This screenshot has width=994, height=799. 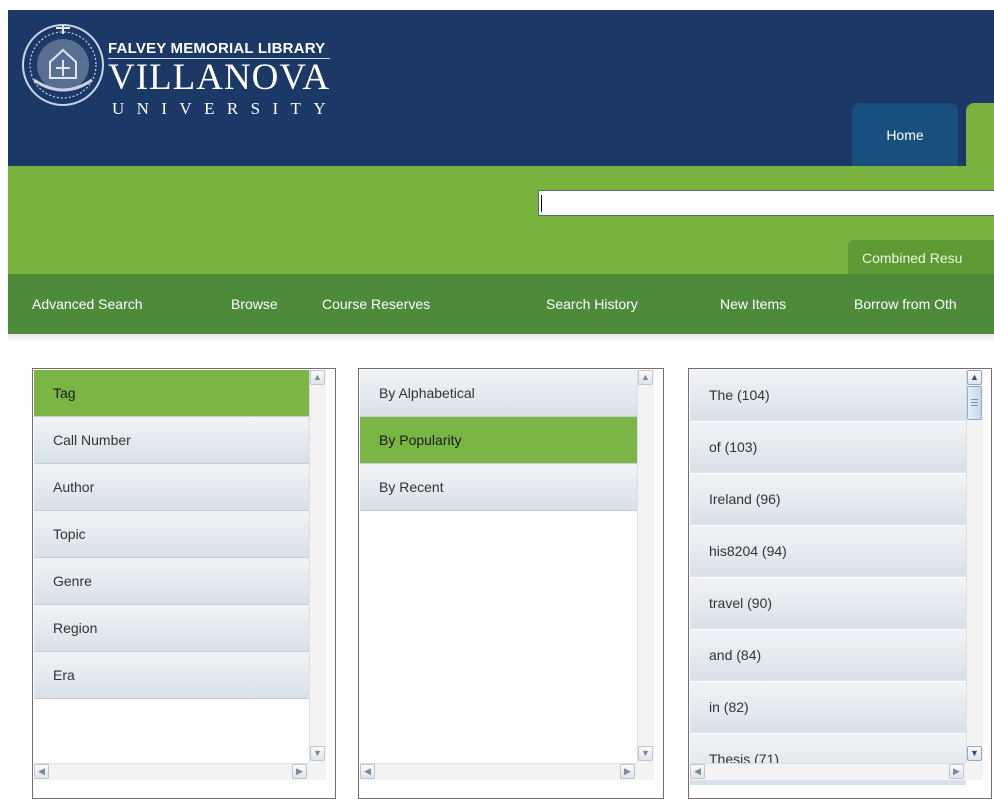 I want to click on tab-home-label: Home, so click(x=905, y=134).